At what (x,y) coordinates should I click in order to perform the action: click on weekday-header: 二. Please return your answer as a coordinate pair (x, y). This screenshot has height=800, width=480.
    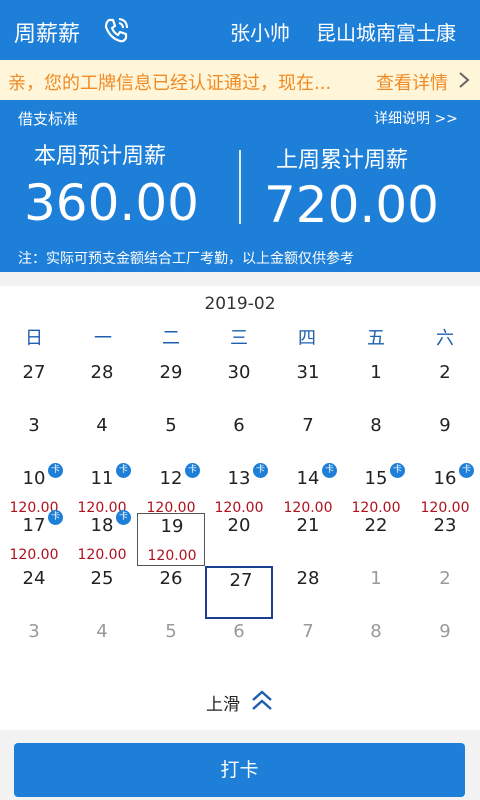
    Looking at the image, I should click on (171, 338).